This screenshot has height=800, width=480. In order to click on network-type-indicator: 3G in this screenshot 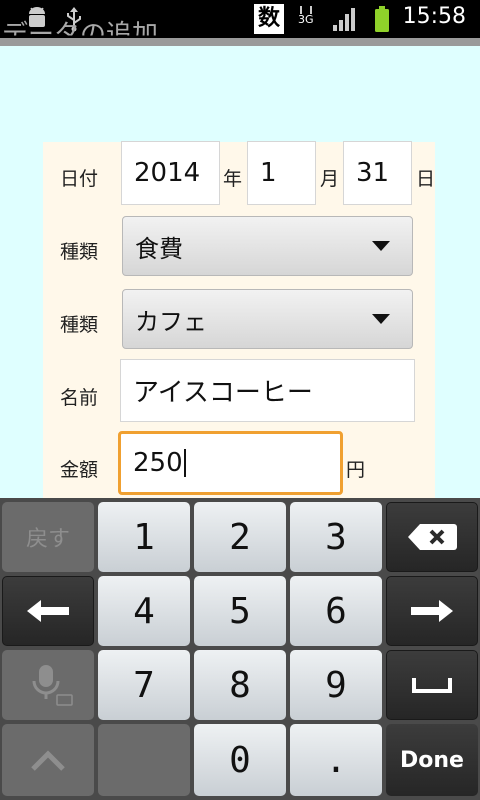, I will do `click(306, 16)`.